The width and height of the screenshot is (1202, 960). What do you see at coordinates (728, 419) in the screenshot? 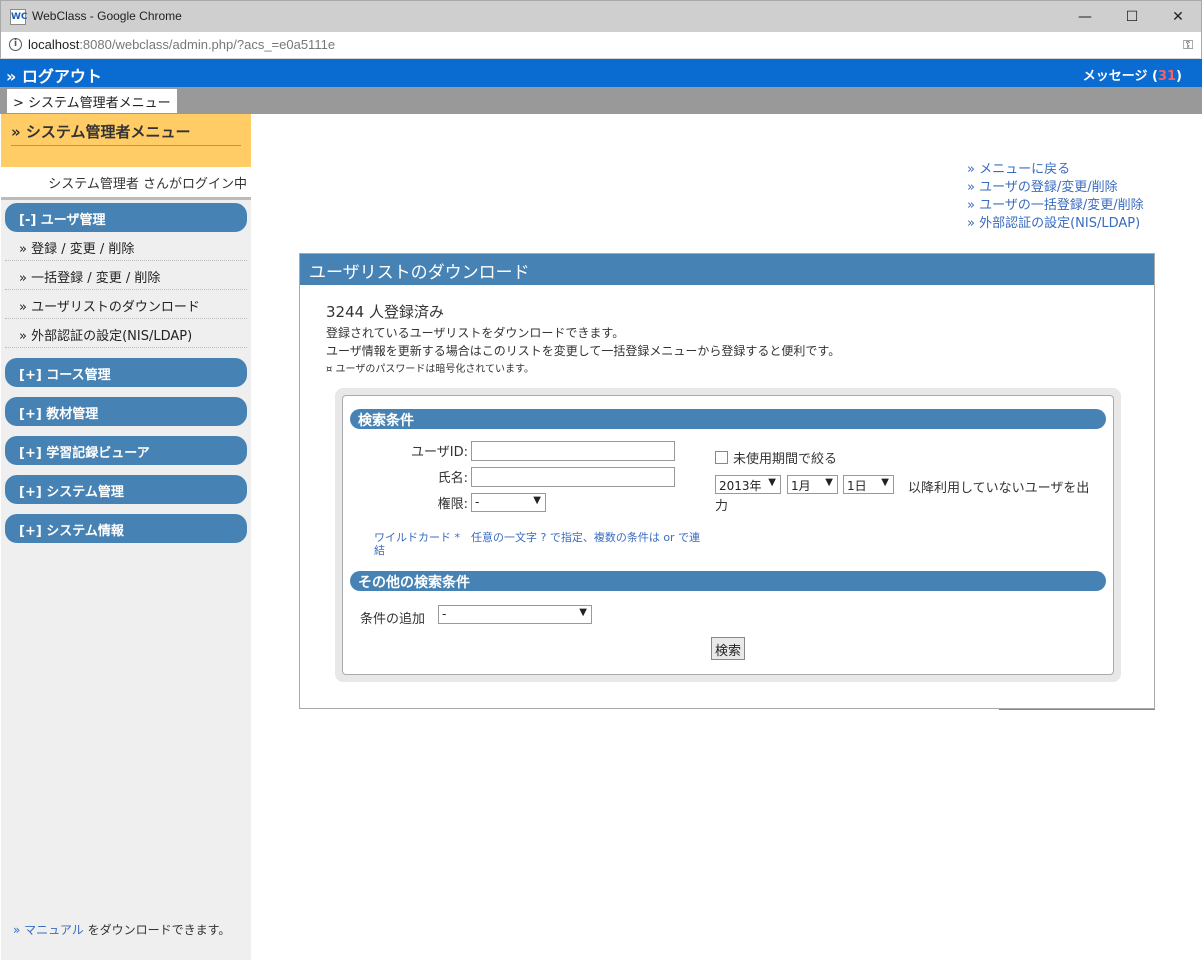
I see `search-criteria-header: 検索条件` at bounding box center [728, 419].